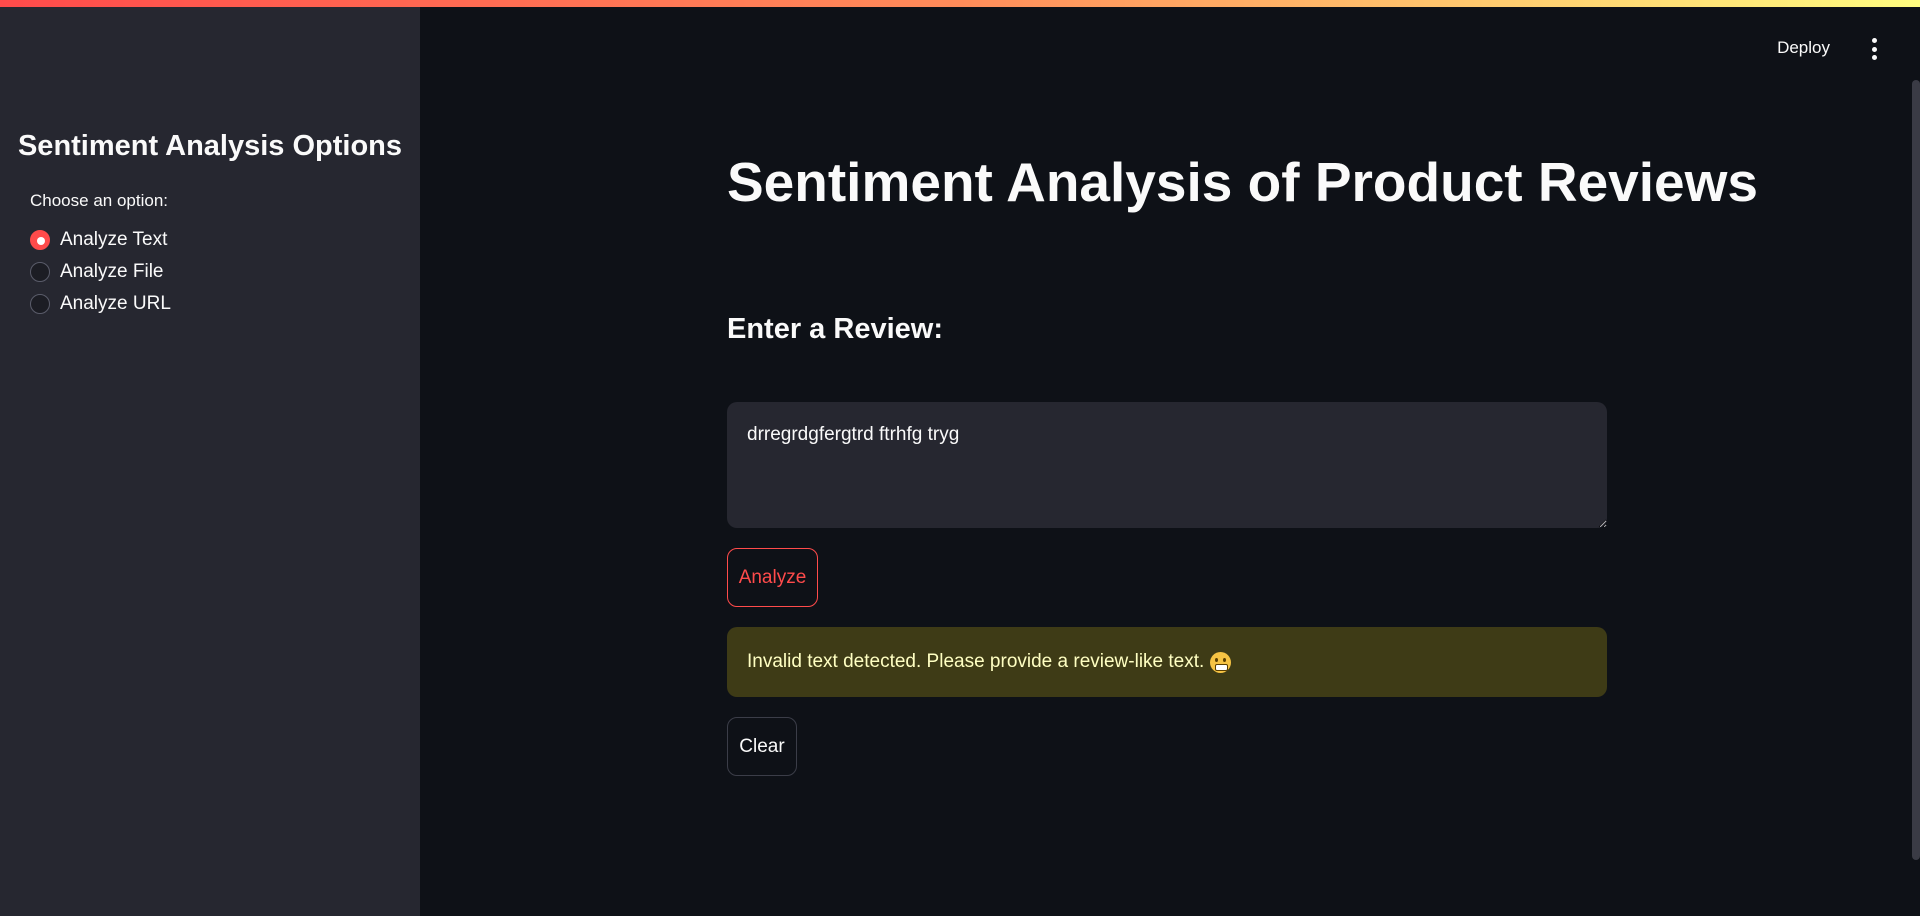  What do you see at coordinates (99, 200) in the screenshot?
I see `radio-group-label: Choose an option:` at bounding box center [99, 200].